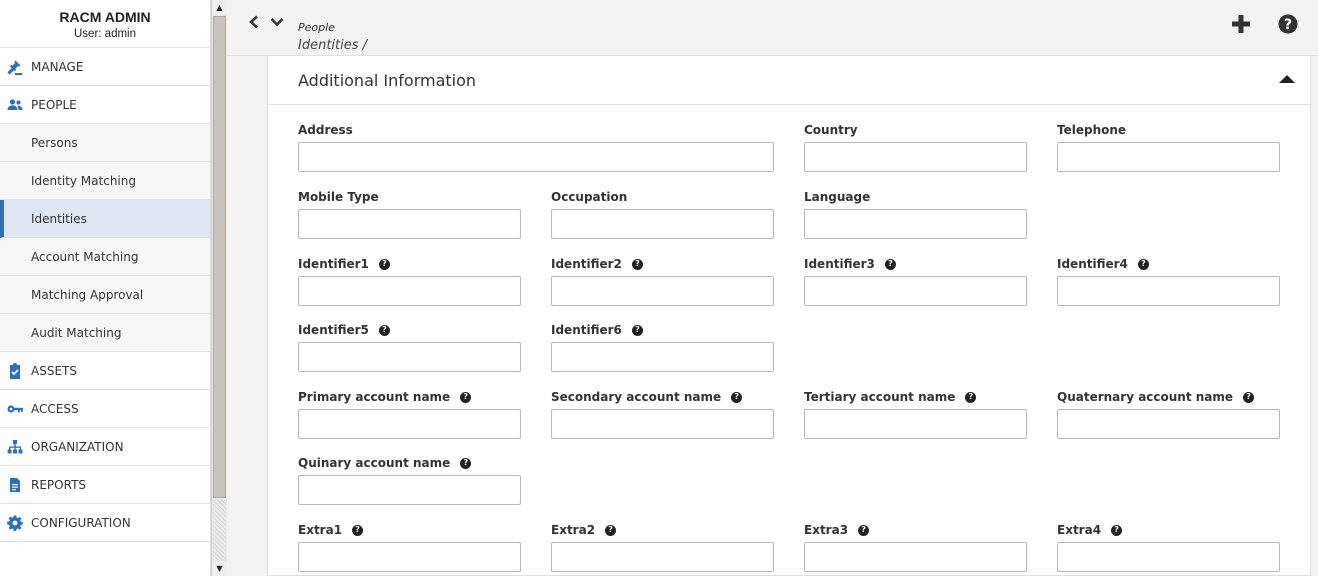  Describe the element at coordinates (915, 224) in the screenshot. I see `language-input` at that location.